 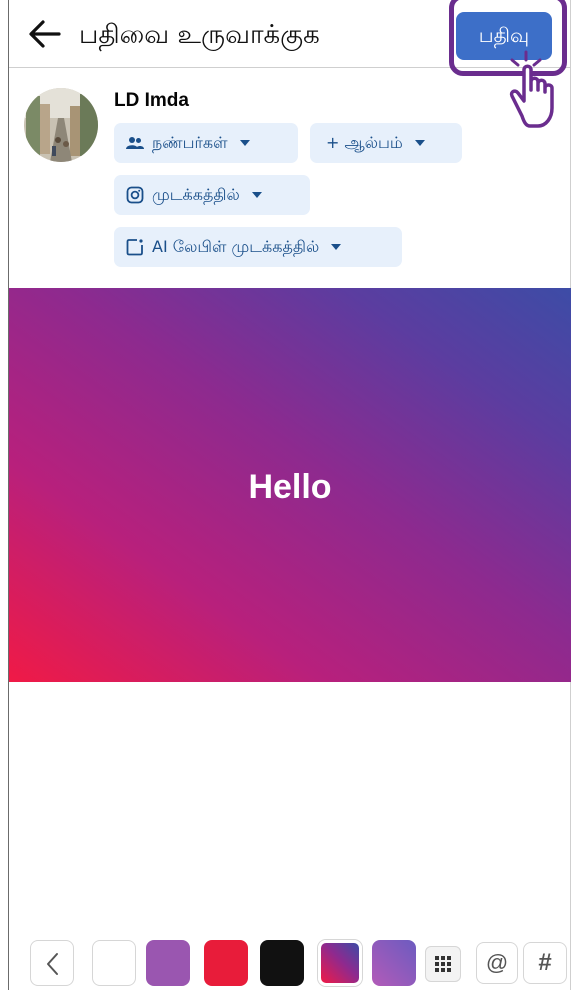 I want to click on ai-label-icon, so click(x=134, y=247).